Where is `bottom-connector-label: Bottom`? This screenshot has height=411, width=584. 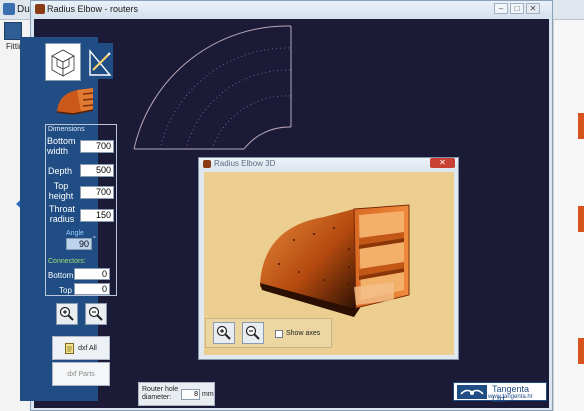
bottom-connector-label: Bottom is located at coordinates (61, 275).